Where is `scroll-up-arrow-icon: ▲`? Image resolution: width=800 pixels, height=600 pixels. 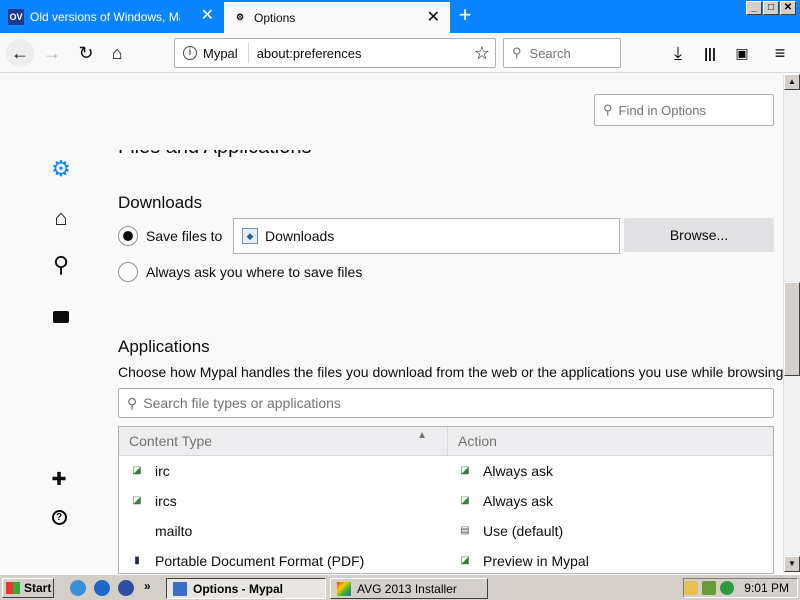 scroll-up-arrow-icon: ▲ is located at coordinates (792, 82).